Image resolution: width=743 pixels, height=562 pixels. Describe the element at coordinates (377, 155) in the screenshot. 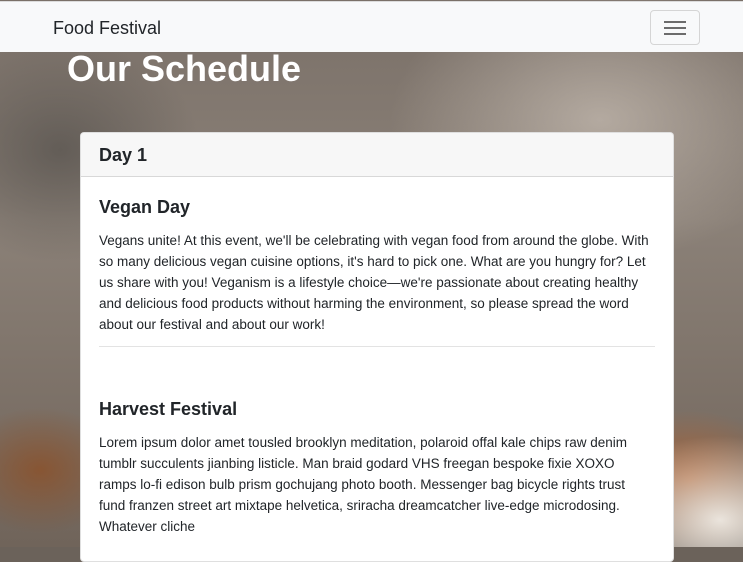

I see `day-header: Day 1` at that location.